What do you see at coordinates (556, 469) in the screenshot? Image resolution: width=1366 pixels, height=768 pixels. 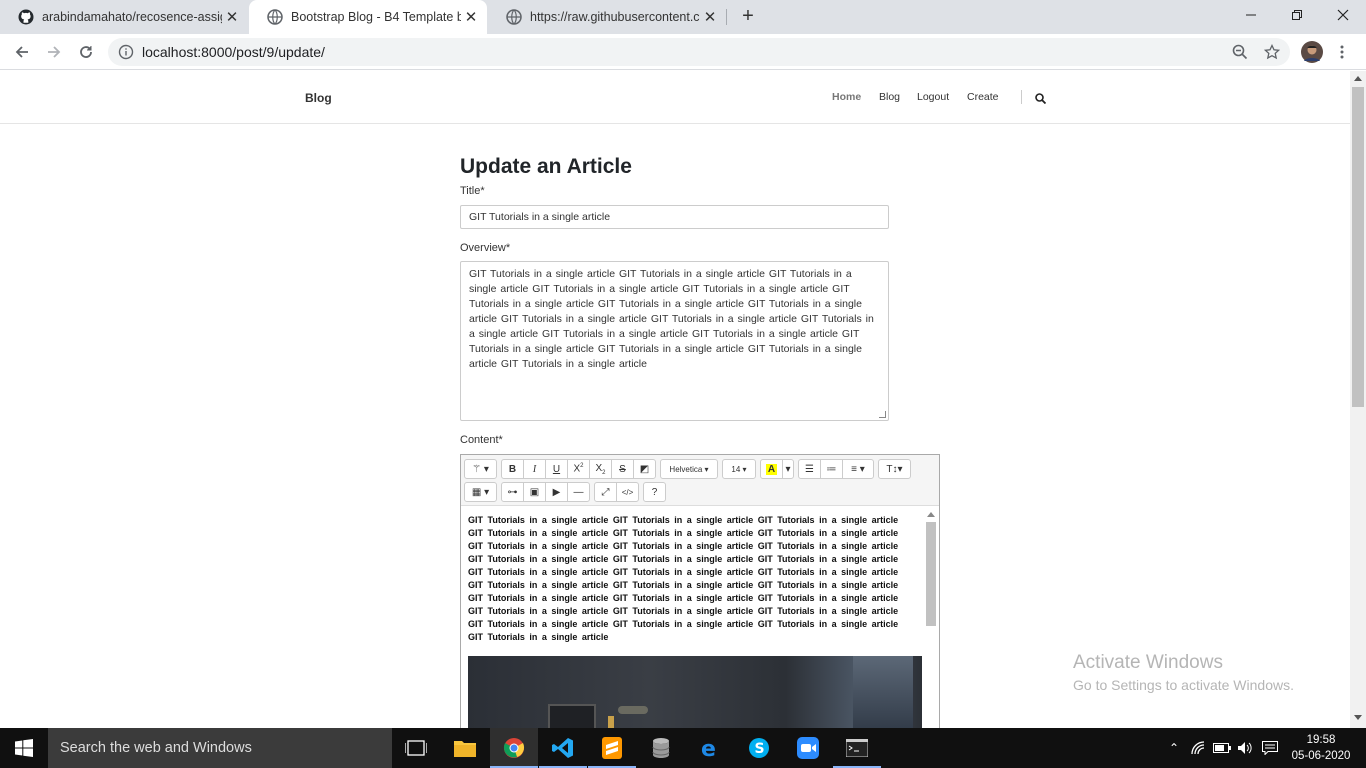 I see `underline-button: U` at bounding box center [556, 469].